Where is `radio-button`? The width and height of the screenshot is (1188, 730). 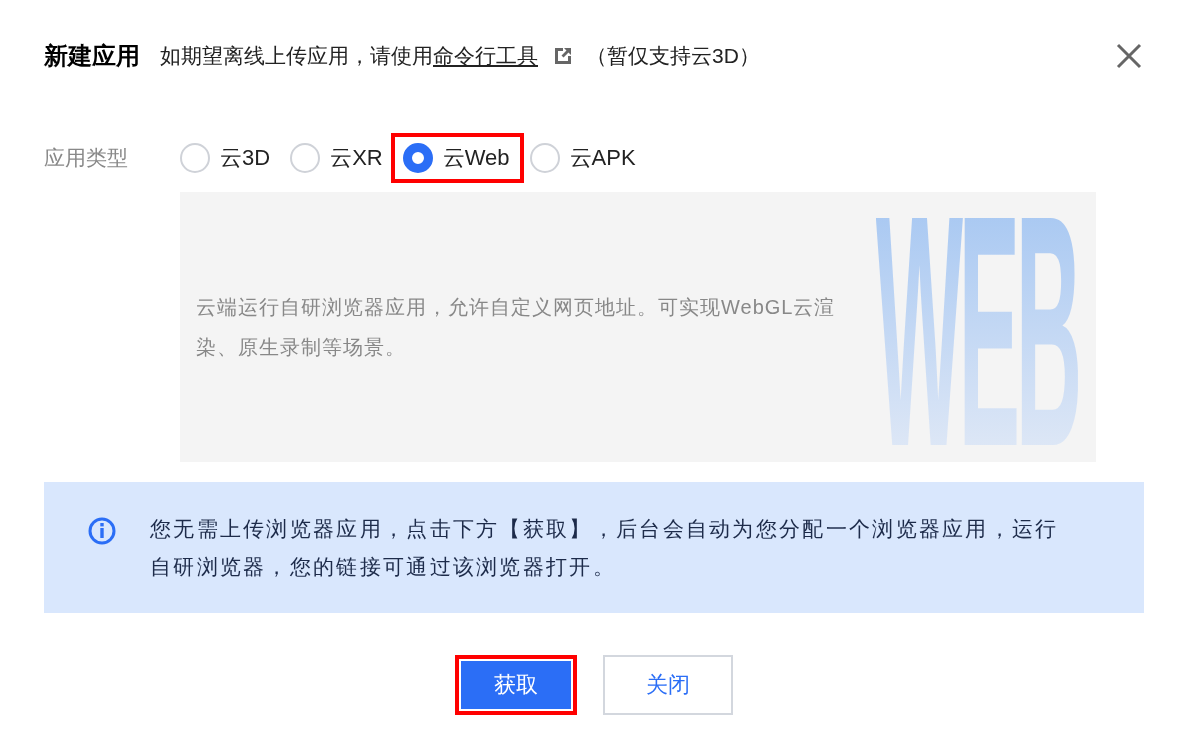
radio-button is located at coordinates (417, 158).